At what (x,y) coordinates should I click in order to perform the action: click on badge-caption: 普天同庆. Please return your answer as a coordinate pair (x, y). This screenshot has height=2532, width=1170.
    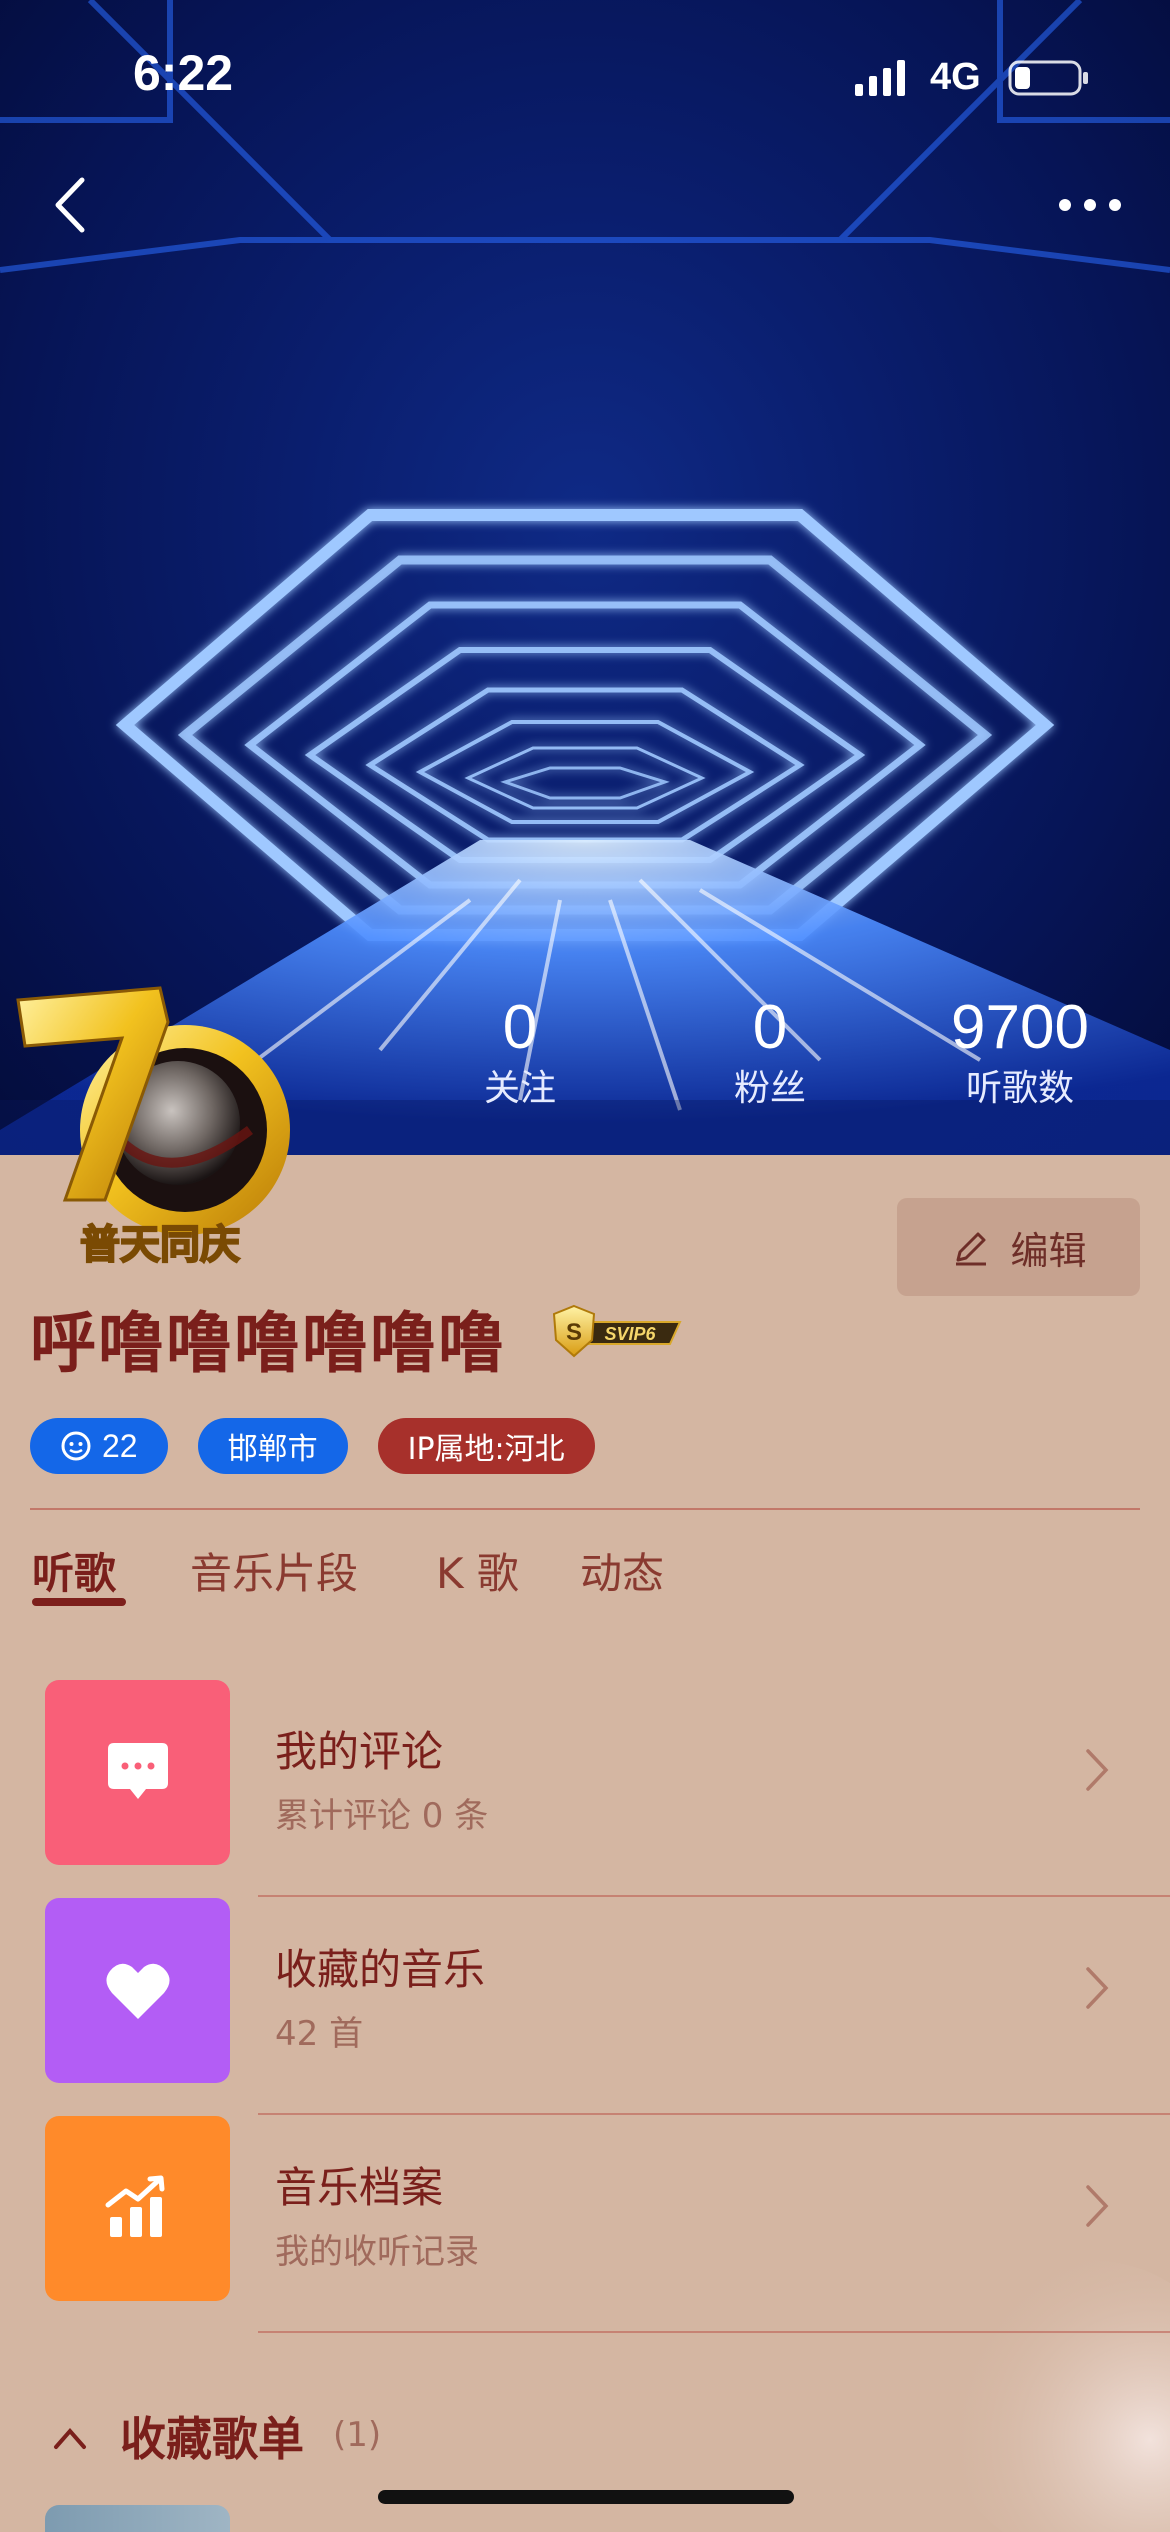
    Looking at the image, I should click on (160, 1245).